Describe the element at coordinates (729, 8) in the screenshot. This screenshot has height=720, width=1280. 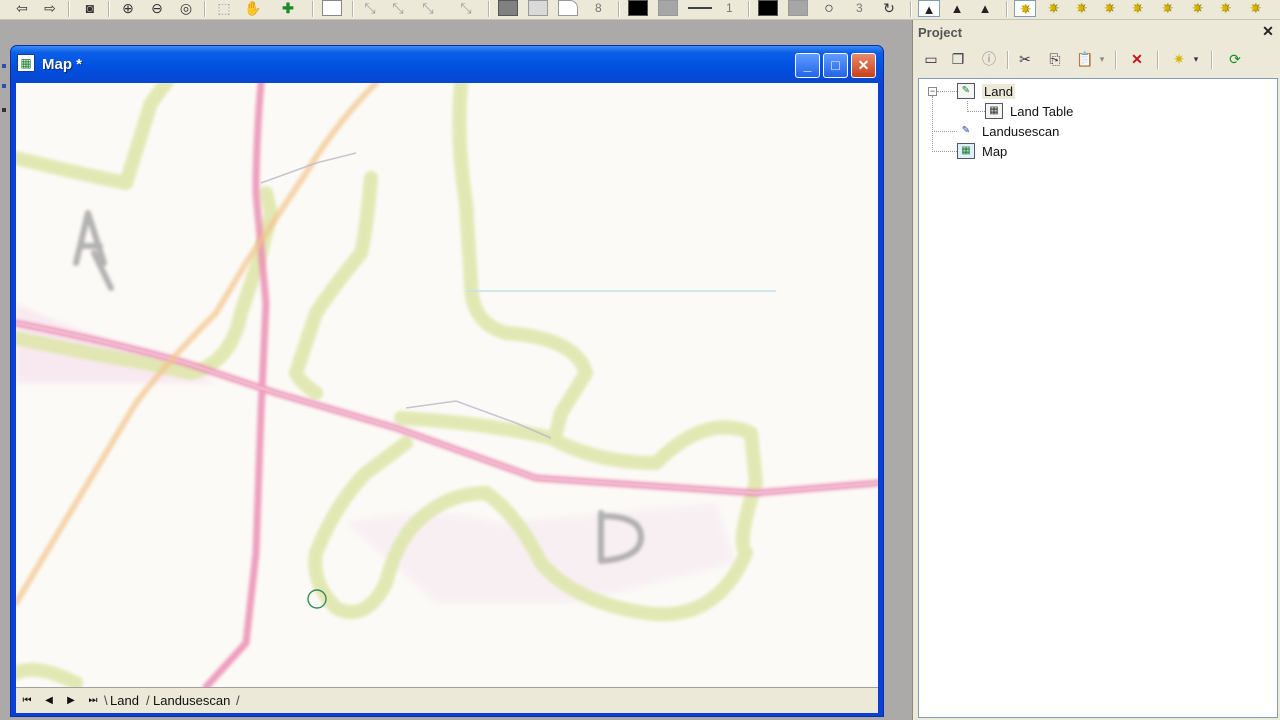
I see `line-width-value: 1` at that location.